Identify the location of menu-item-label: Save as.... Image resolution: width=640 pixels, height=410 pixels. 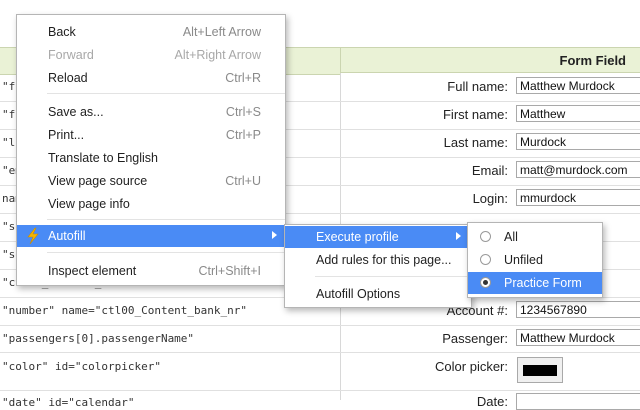
(76, 112).